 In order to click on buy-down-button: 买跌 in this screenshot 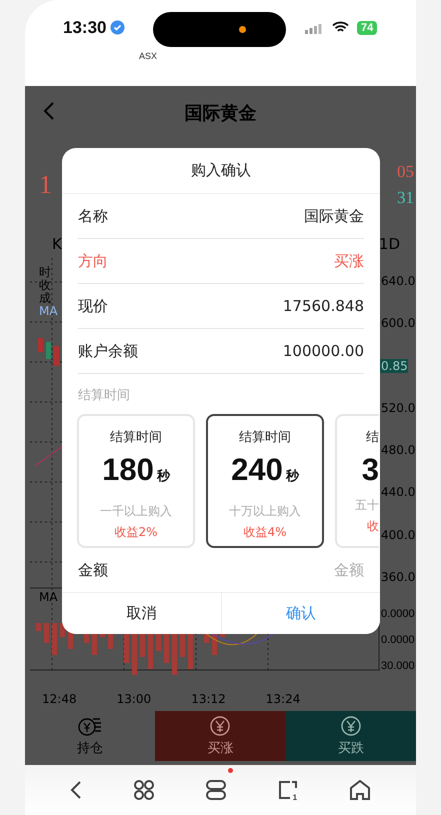, I will do `click(351, 736)`.